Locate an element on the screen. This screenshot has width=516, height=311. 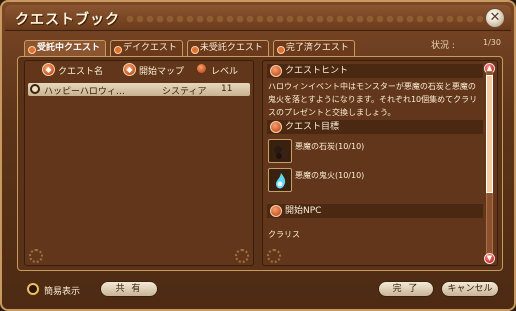
quest-status-icon is located at coordinates (35, 89).